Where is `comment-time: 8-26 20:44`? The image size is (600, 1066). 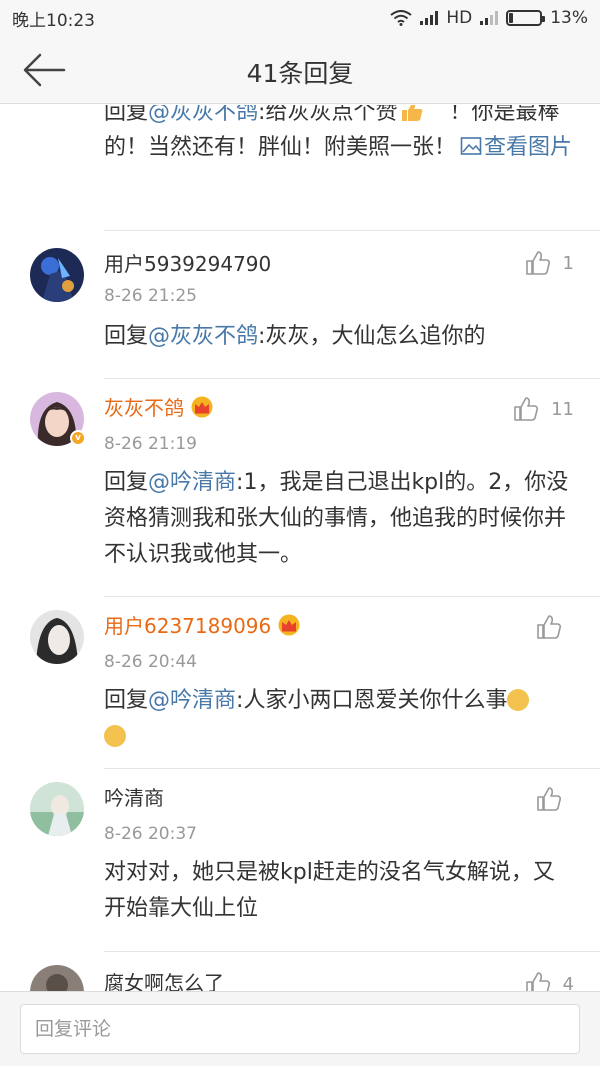
comment-time: 8-26 20:44 is located at coordinates (150, 662).